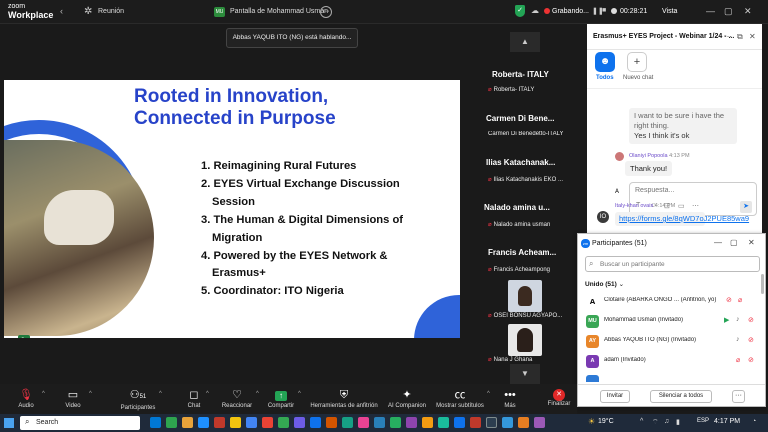 This screenshot has width=768, height=432. I want to click on input-language: ESP, so click(703, 421).